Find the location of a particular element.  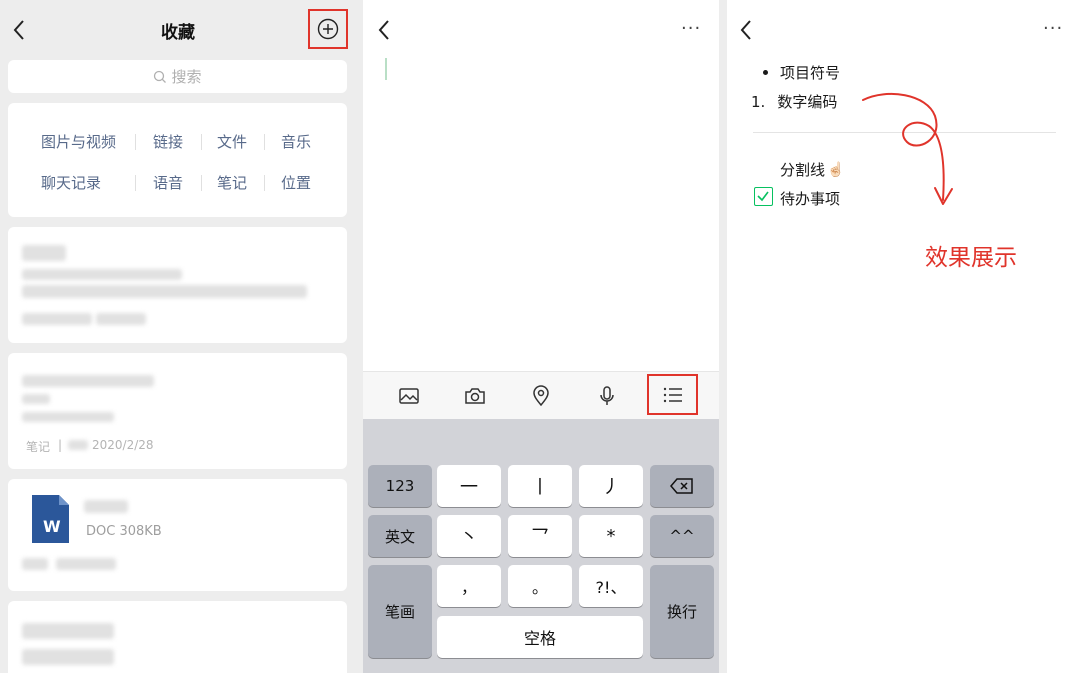

key-space: 空格 is located at coordinates (540, 637).